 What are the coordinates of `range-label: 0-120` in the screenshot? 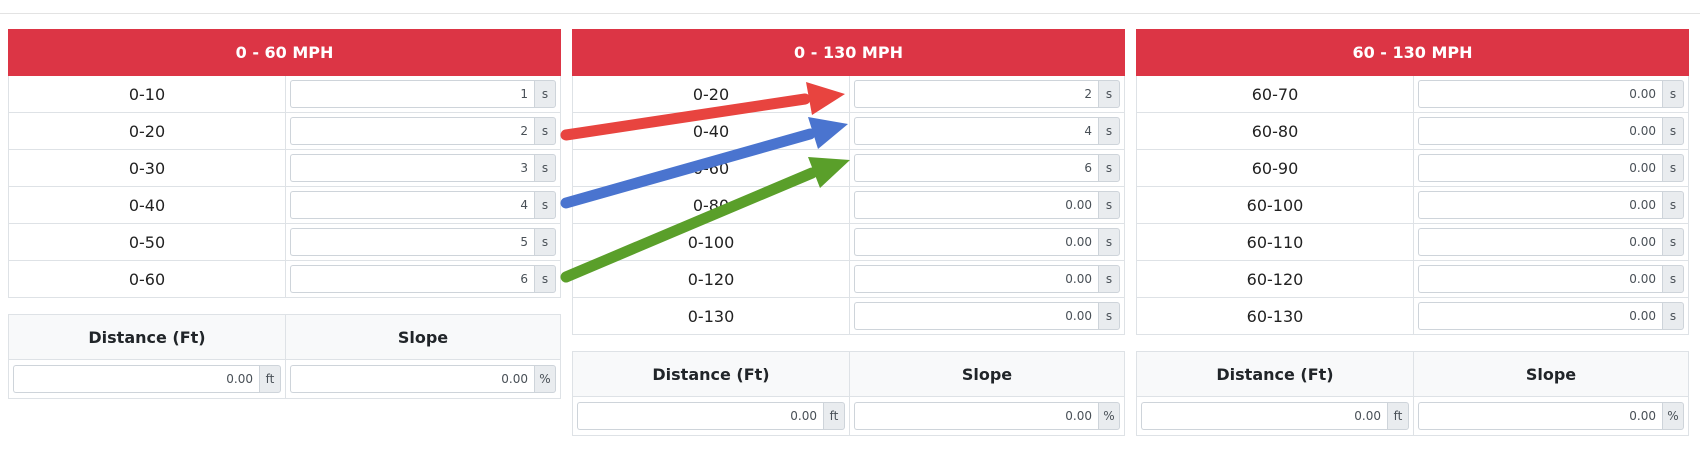 It's located at (711, 279).